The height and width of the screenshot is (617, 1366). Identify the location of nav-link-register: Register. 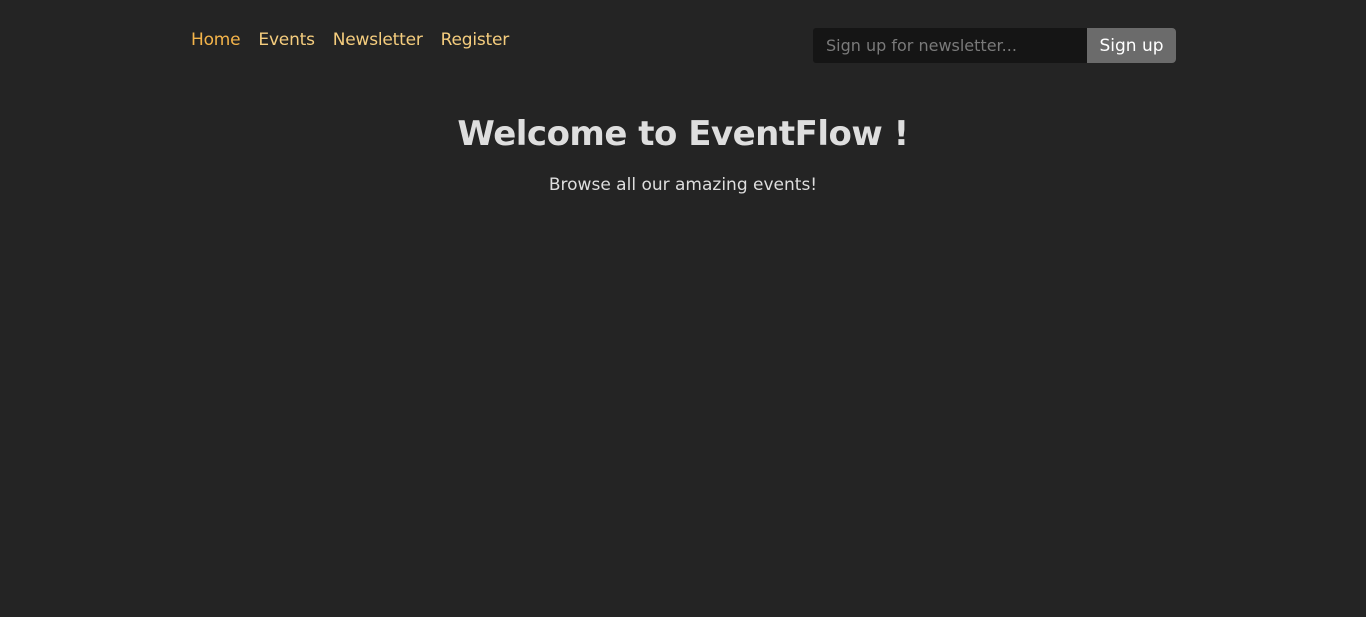
(475, 40).